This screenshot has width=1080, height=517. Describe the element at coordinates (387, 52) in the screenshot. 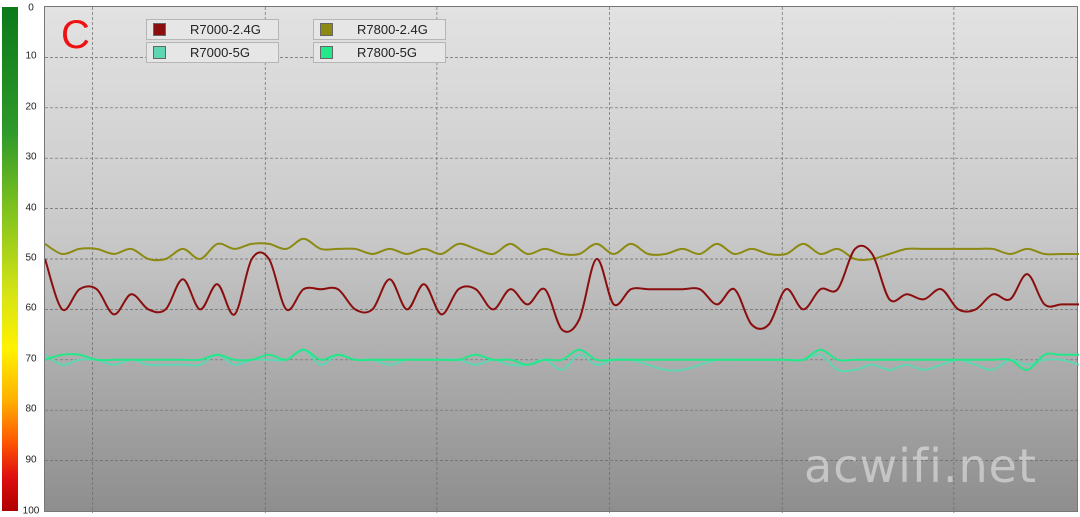

I see `legend-label: R7800-5G` at that location.